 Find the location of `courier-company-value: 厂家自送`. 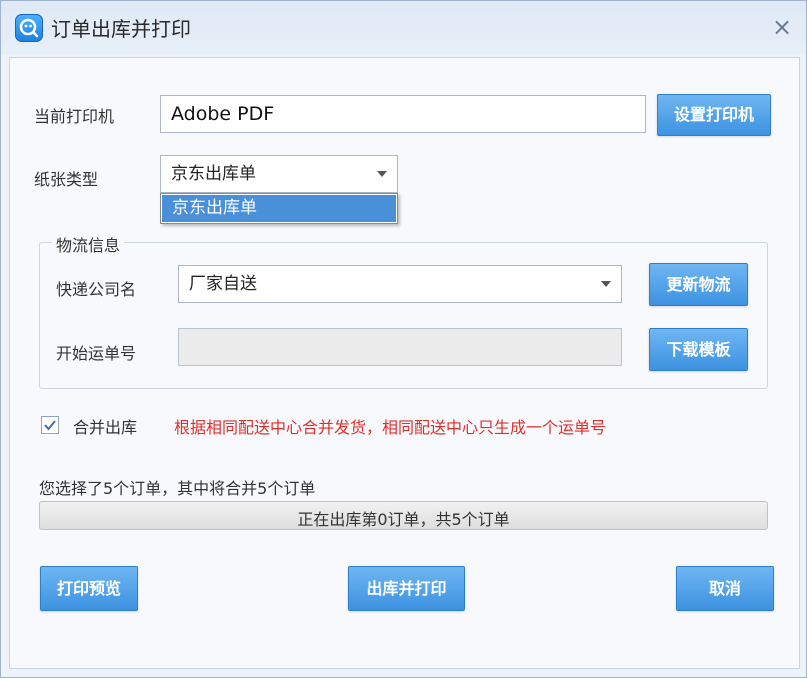

courier-company-value: 厂家自送 is located at coordinates (223, 284).